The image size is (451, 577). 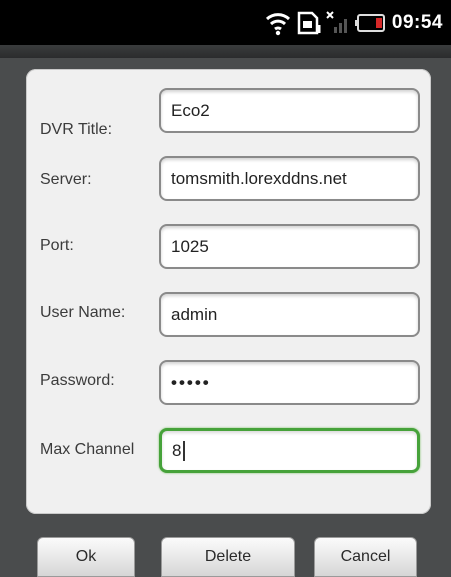 I want to click on status-icons: 09:54, so click(x=357, y=22).